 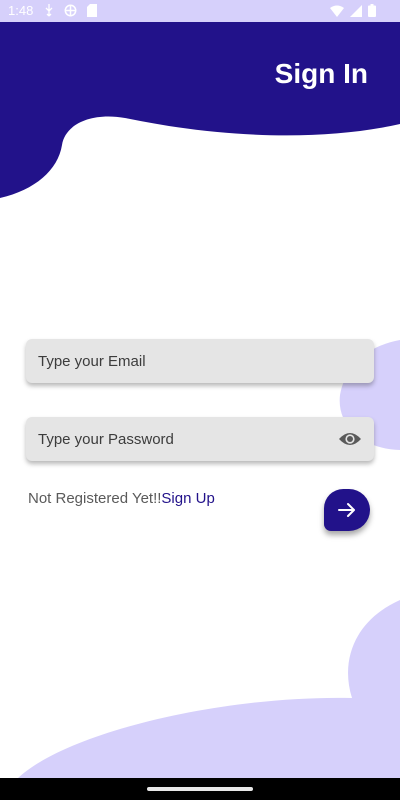 I want to click on navigation-bar, so click(x=200, y=789).